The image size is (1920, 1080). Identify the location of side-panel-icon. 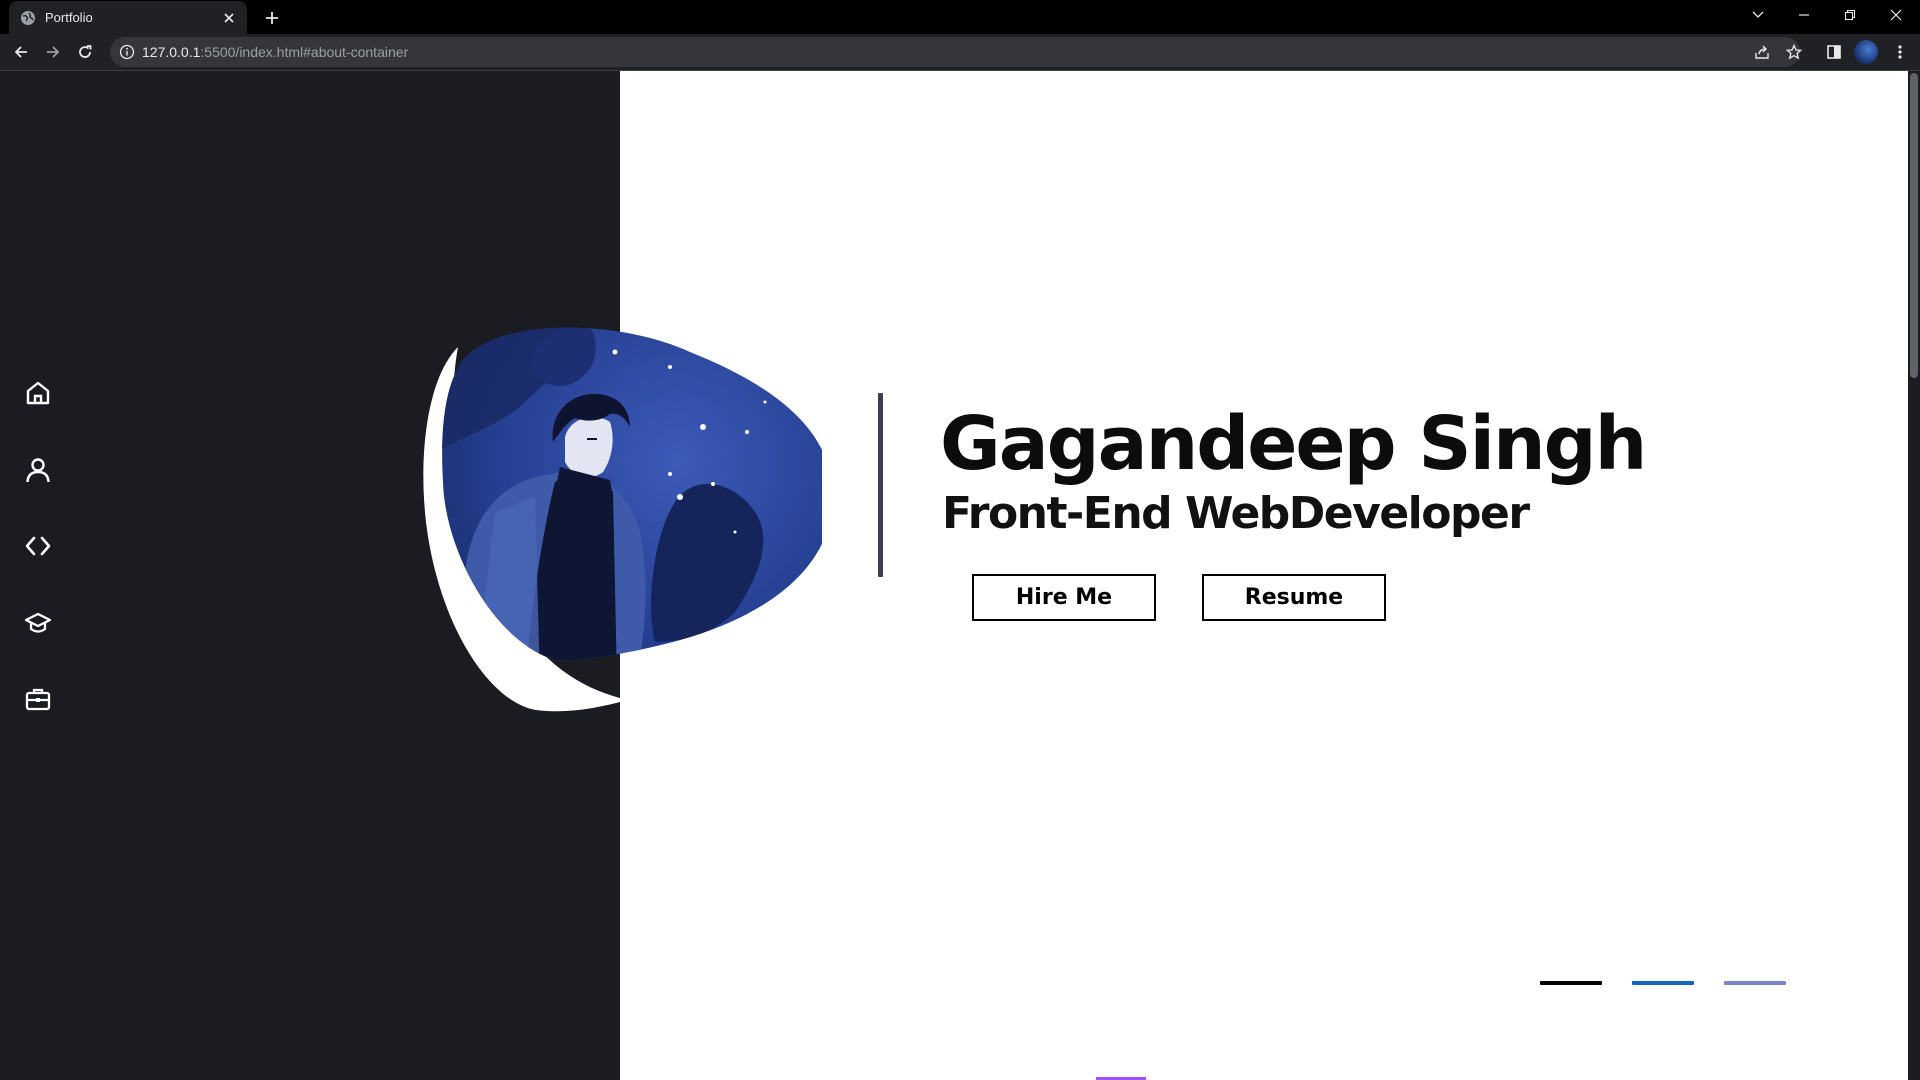
(1834, 52).